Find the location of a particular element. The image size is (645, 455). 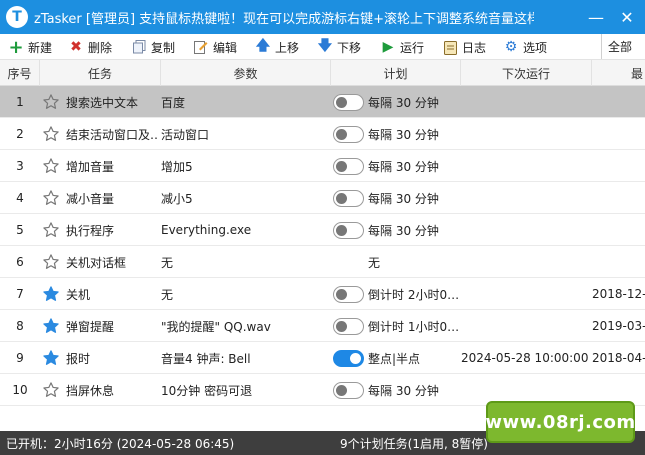

row-number: 3 is located at coordinates (20, 166).